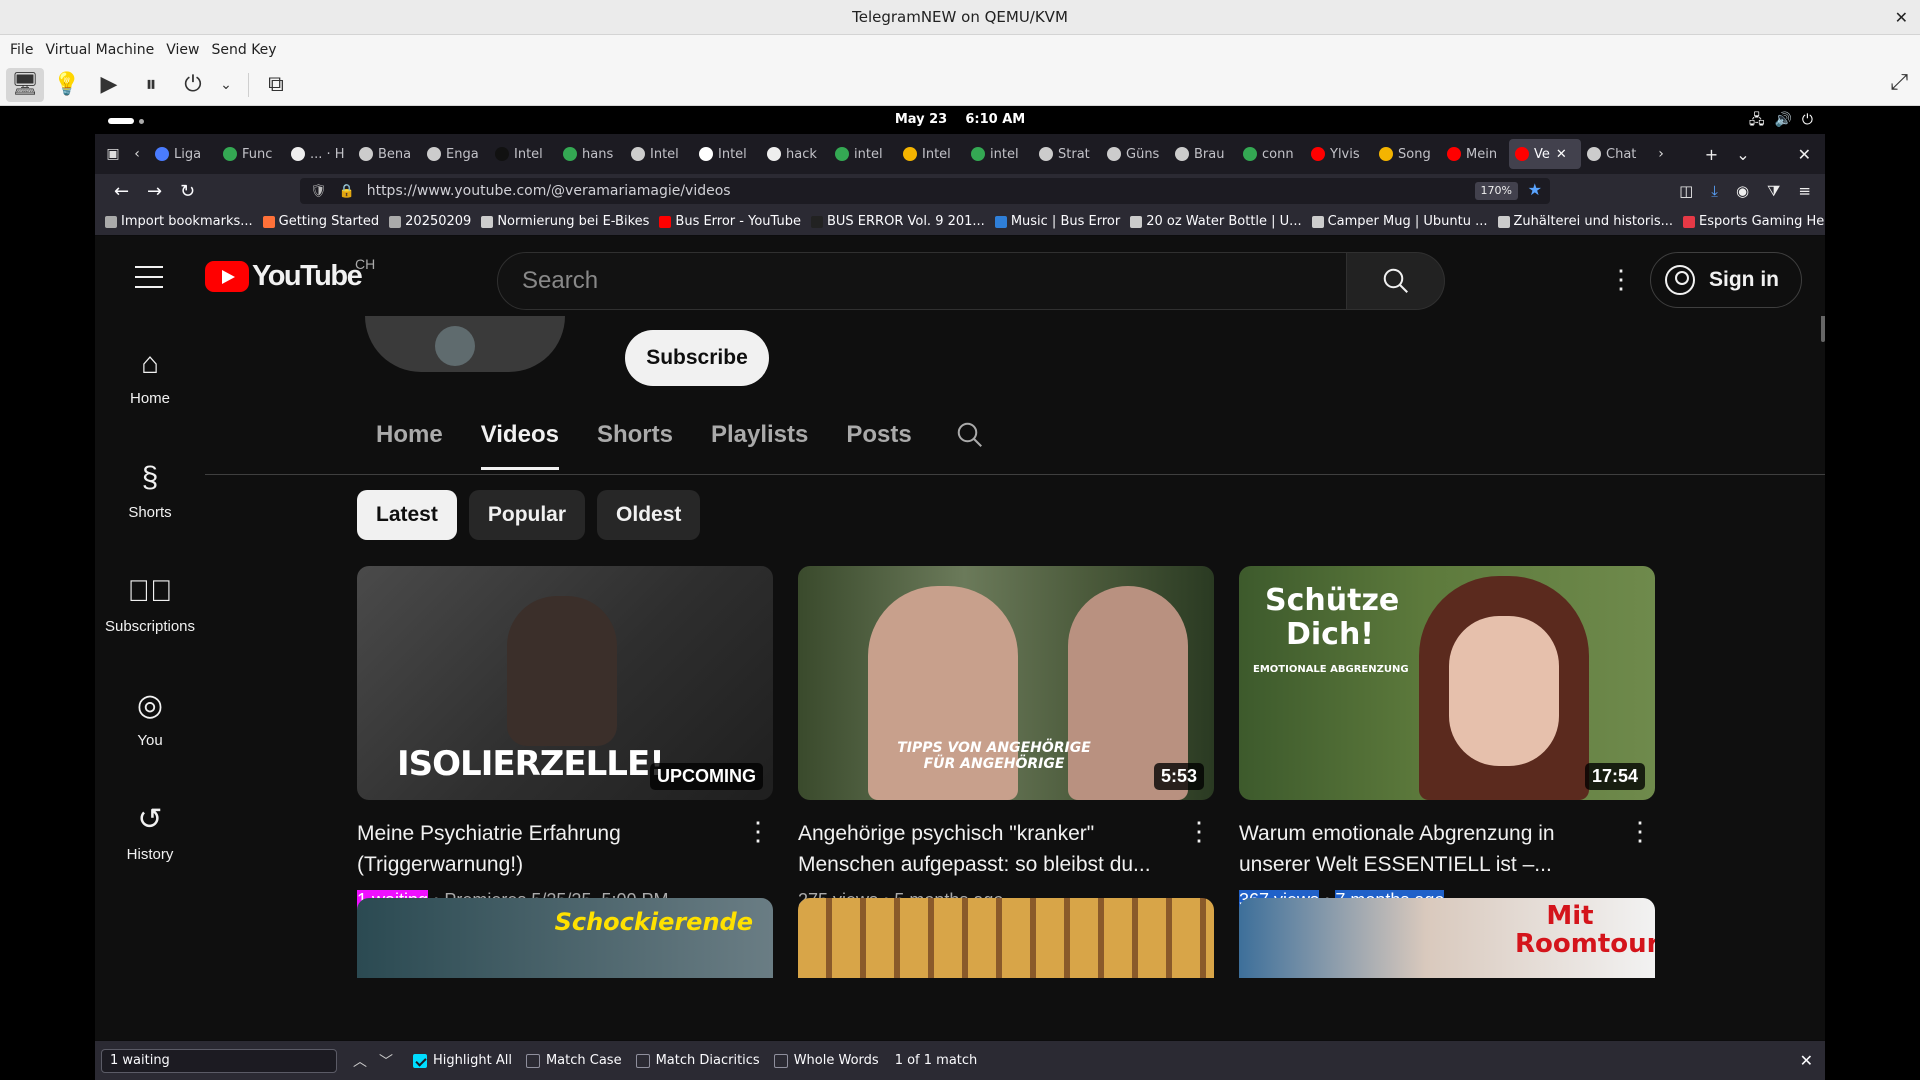  What do you see at coordinates (1339, 154) in the screenshot?
I see `browser-tab: Ylvis` at bounding box center [1339, 154].